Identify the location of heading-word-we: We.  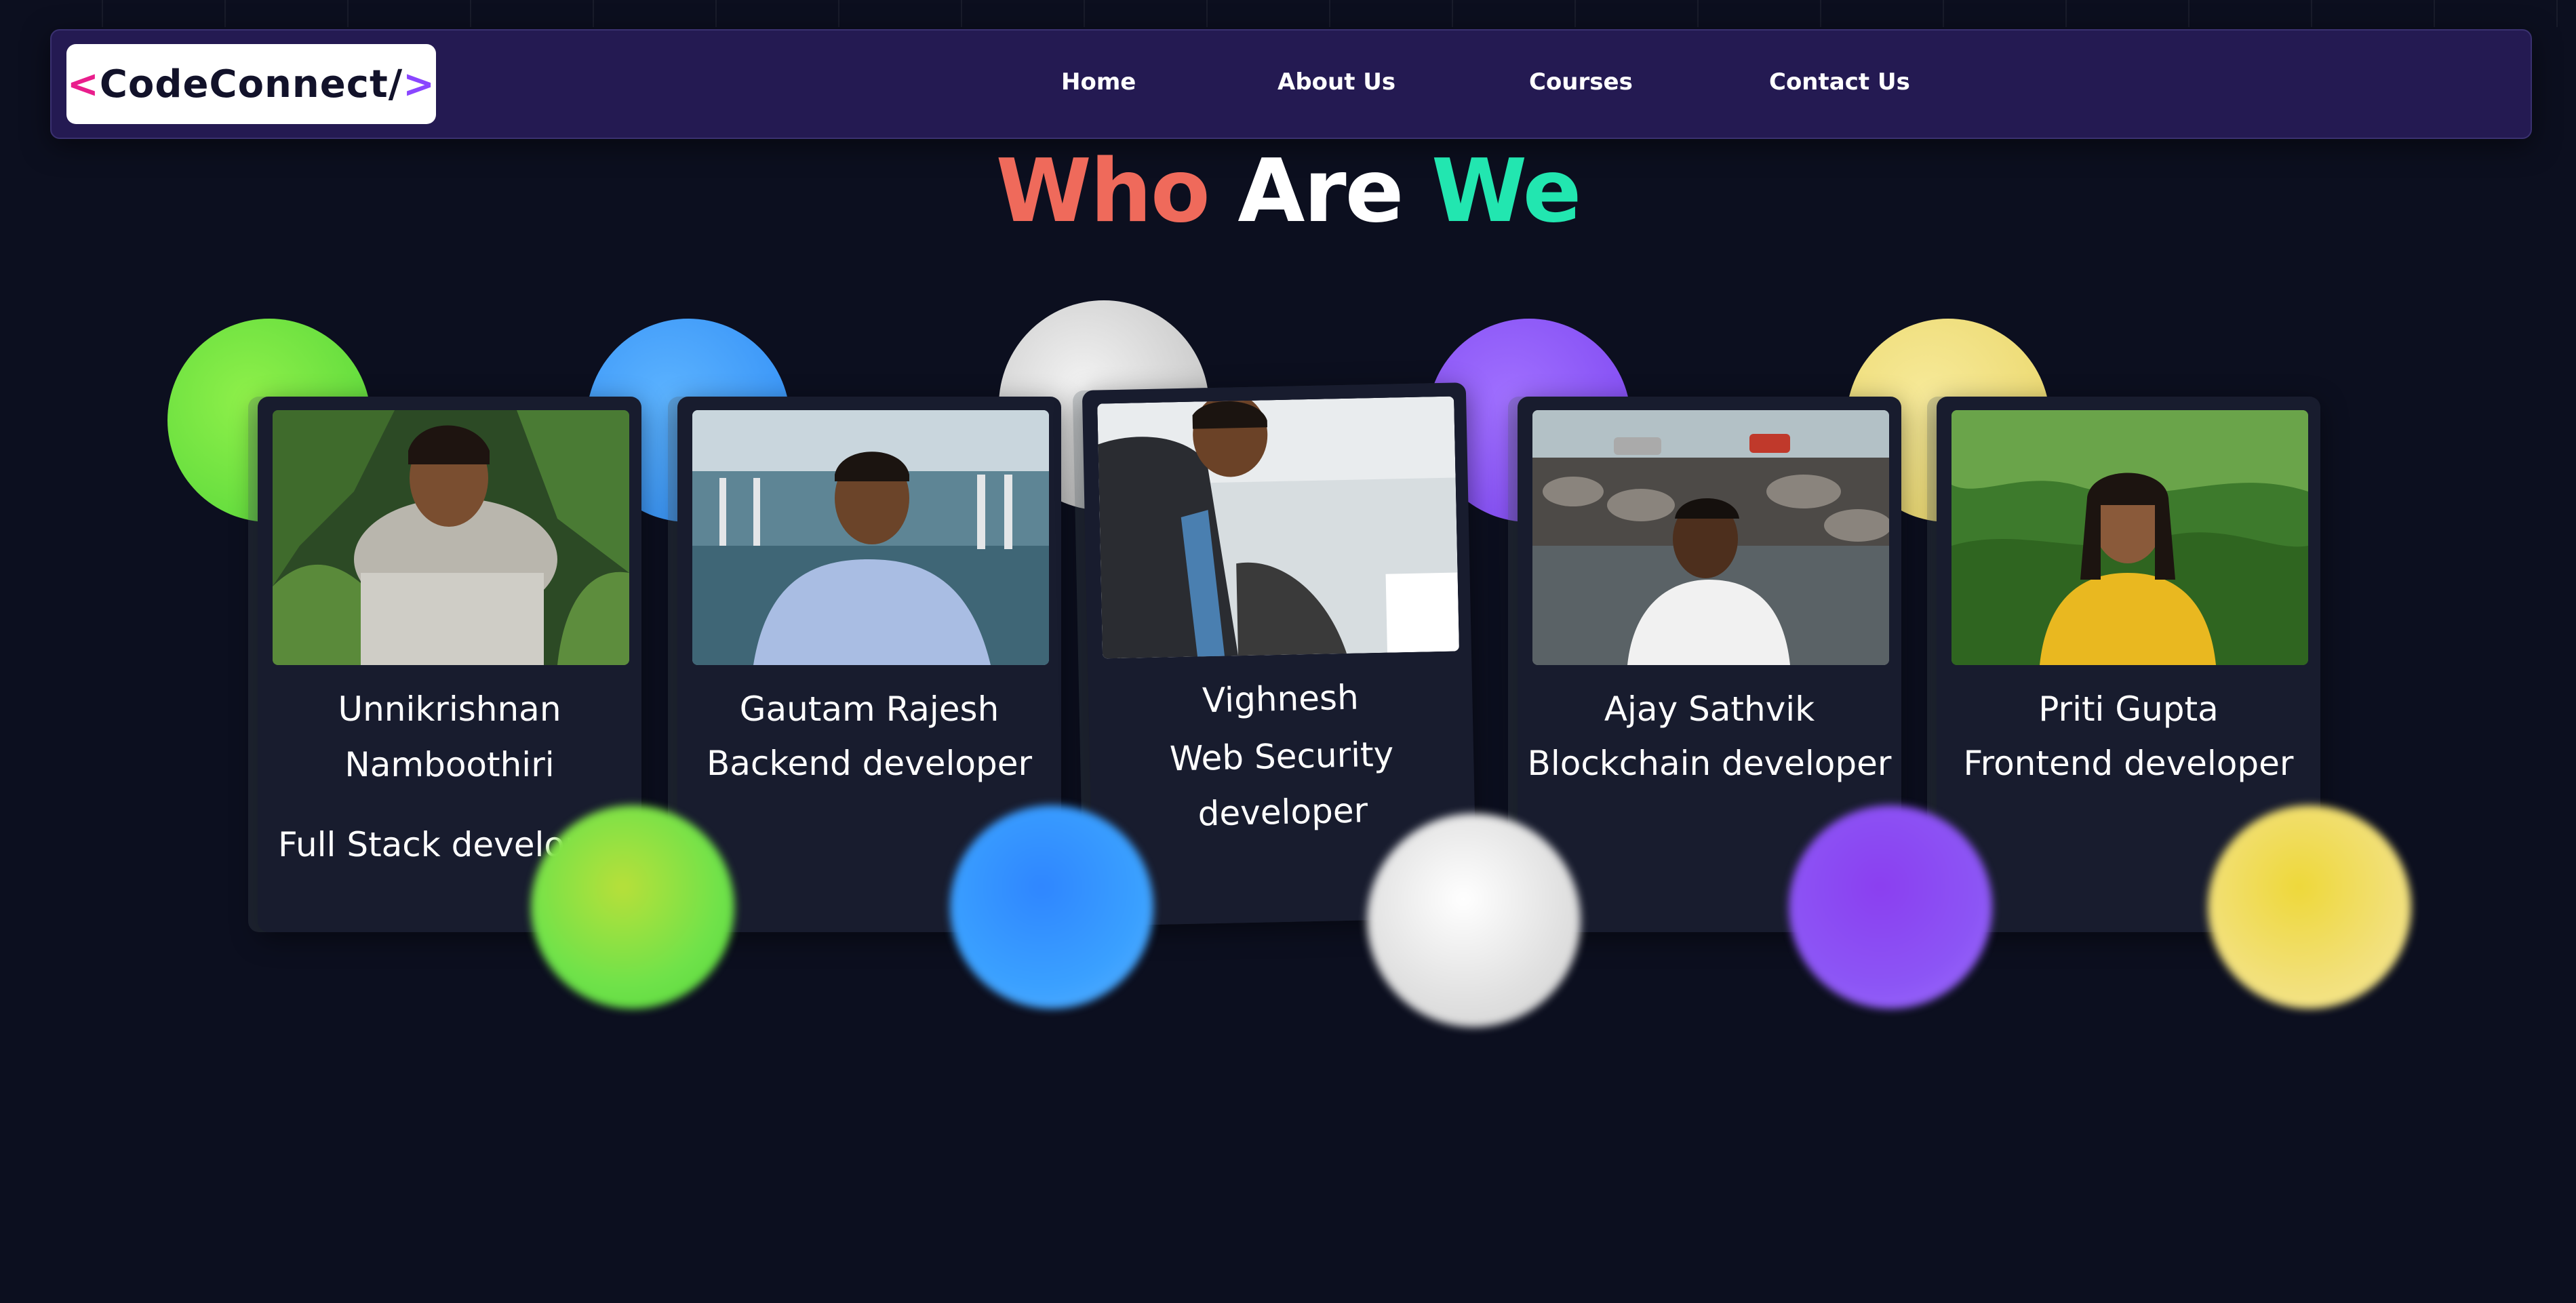
(1506, 191).